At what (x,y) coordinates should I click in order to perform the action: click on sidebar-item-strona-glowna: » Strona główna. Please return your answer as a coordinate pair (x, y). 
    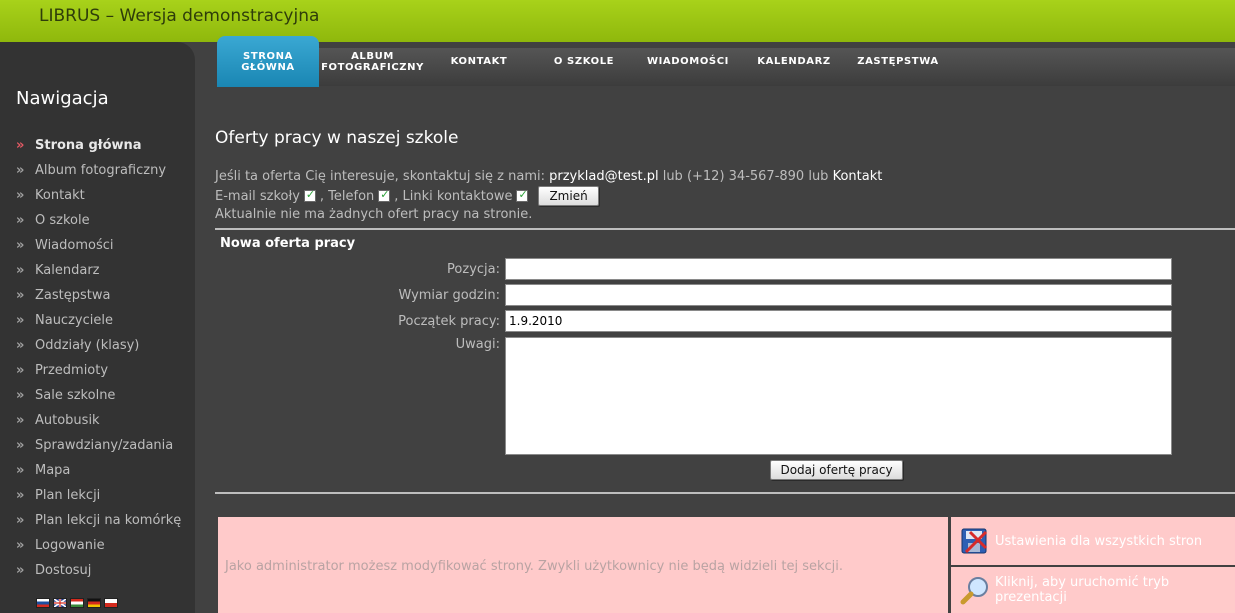
    Looking at the image, I should click on (98, 145).